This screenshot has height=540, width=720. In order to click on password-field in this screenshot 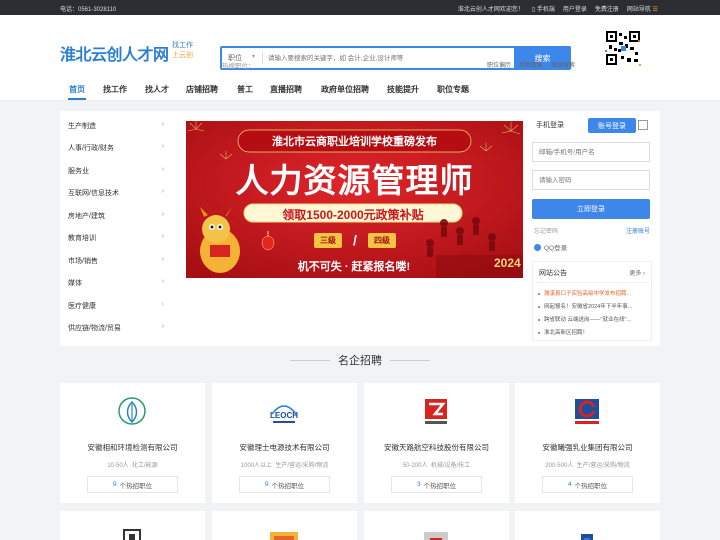, I will do `click(591, 180)`.